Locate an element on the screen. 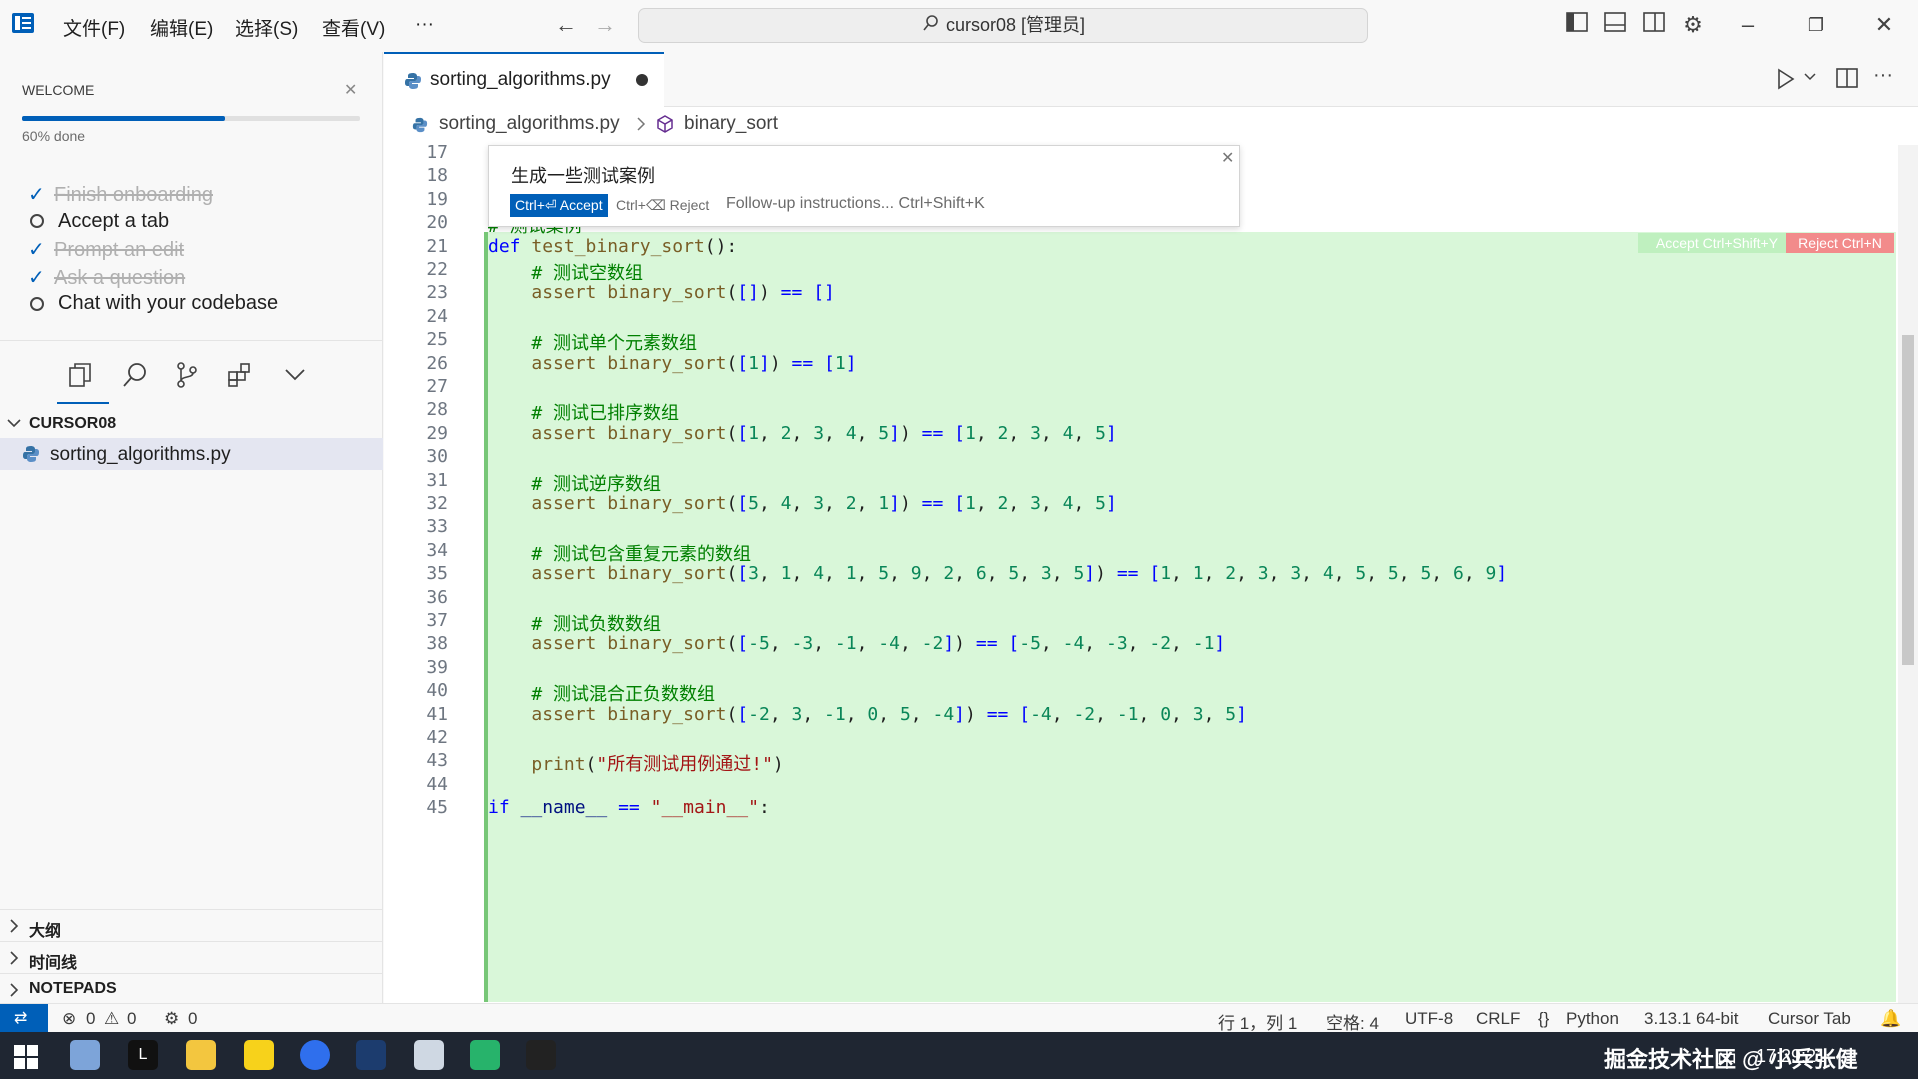 The width and height of the screenshot is (1918, 1079). code-line: # 测试空数组 is located at coordinates (565, 272).